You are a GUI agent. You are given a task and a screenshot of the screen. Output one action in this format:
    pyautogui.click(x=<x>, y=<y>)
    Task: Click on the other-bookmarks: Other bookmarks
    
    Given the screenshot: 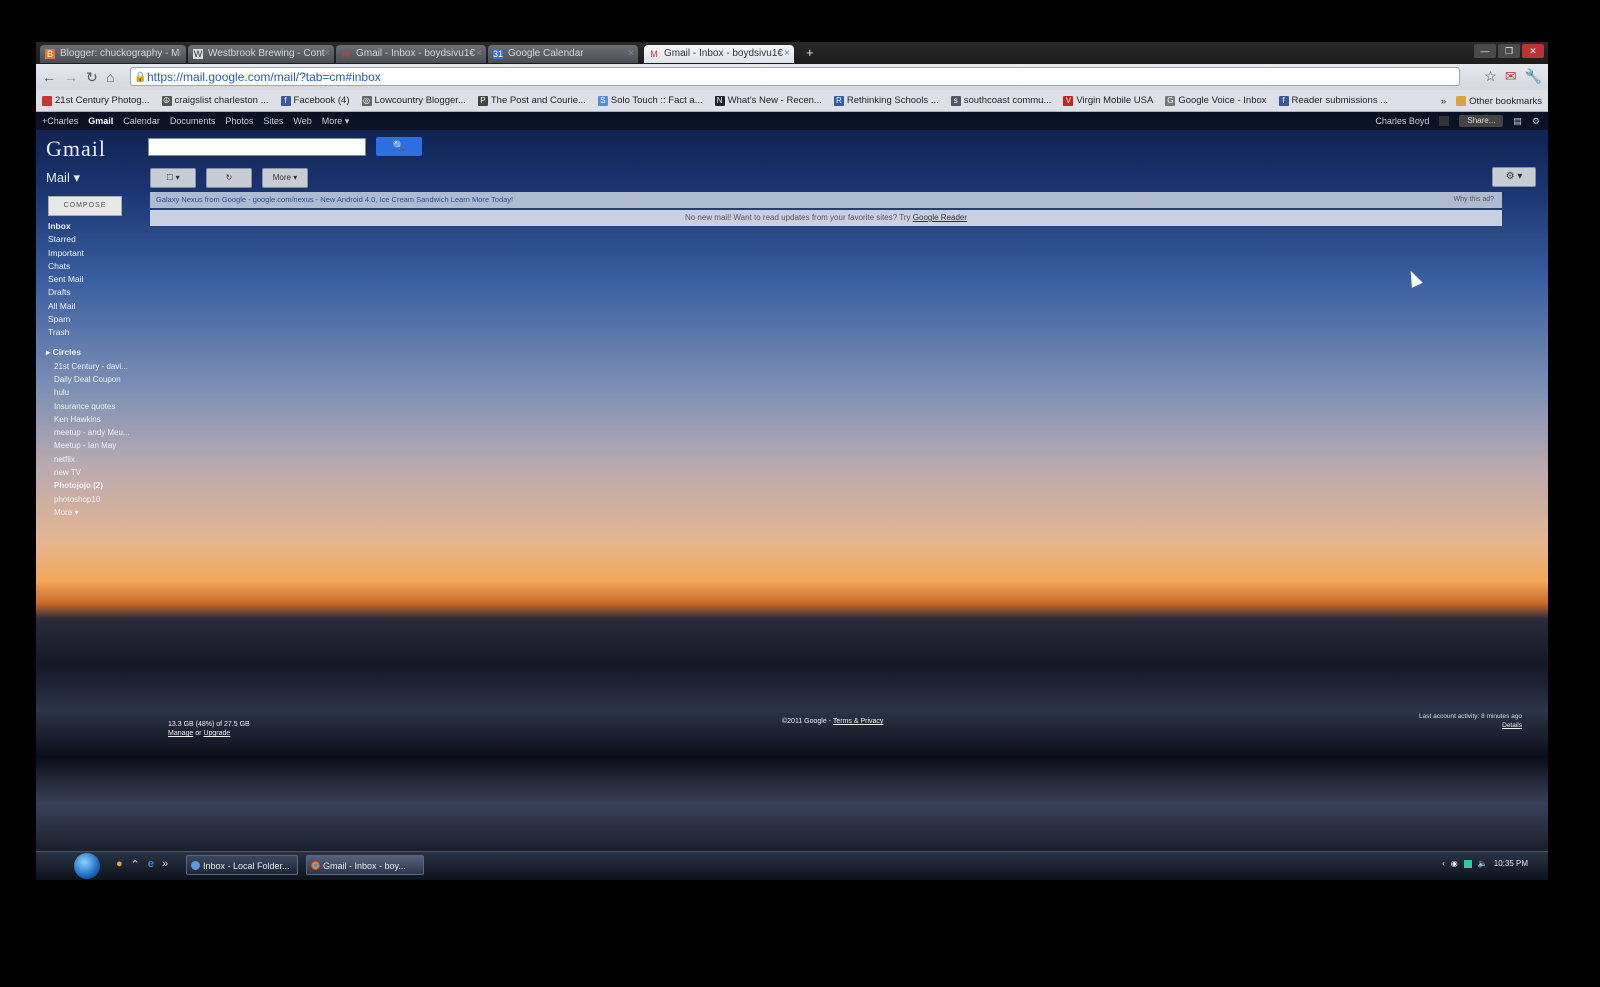 What is the action you would take?
    pyautogui.click(x=1499, y=101)
    